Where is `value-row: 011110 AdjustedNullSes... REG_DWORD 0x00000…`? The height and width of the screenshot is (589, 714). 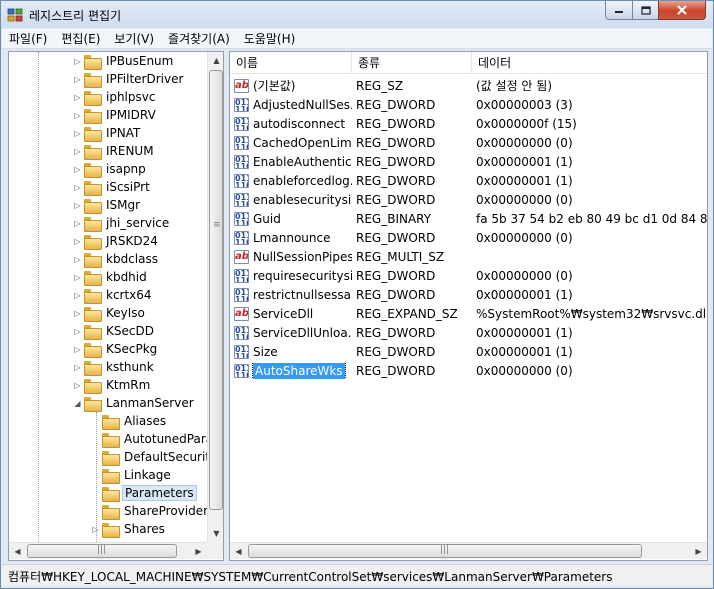
value-row: 011110 AdjustedNullSes... REG_DWORD 0x00000… is located at coordinates (468, 104).